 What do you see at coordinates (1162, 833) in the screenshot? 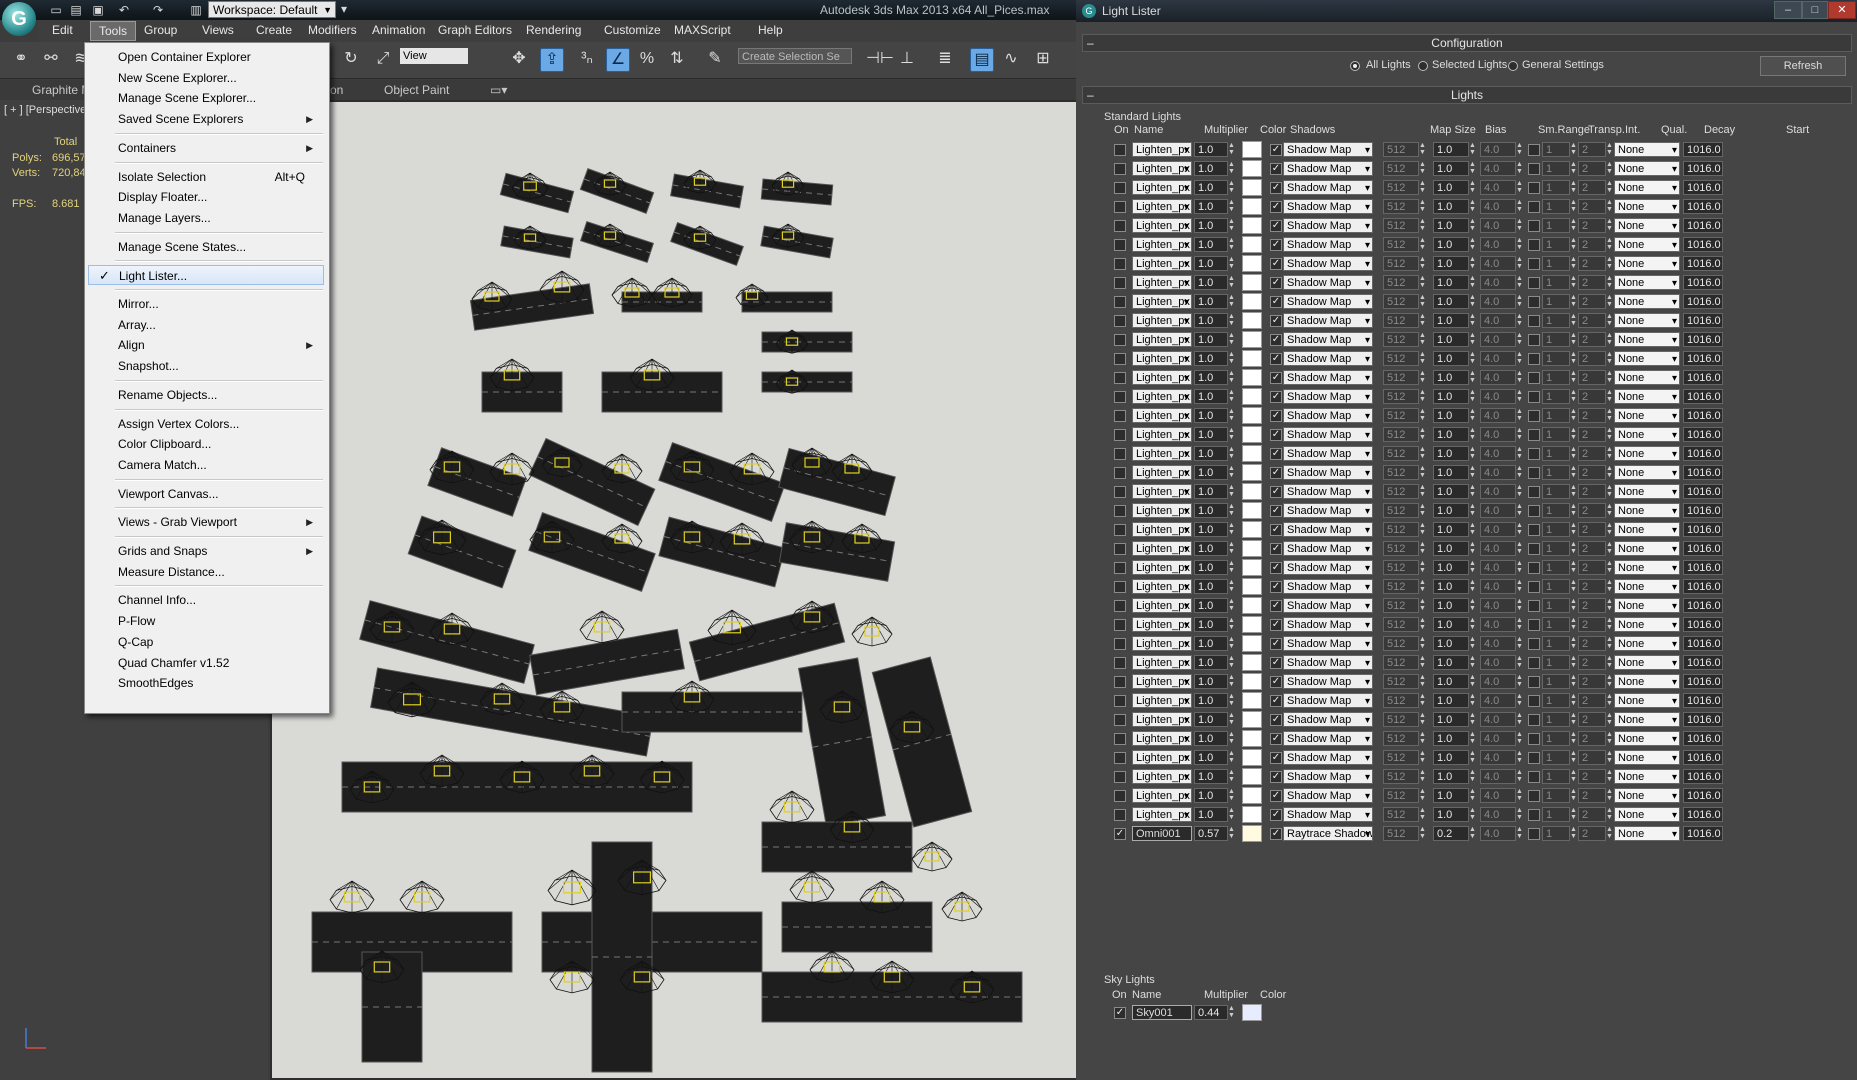
I see `light-name-field: Omni001` at bounding box center [1162, 833].